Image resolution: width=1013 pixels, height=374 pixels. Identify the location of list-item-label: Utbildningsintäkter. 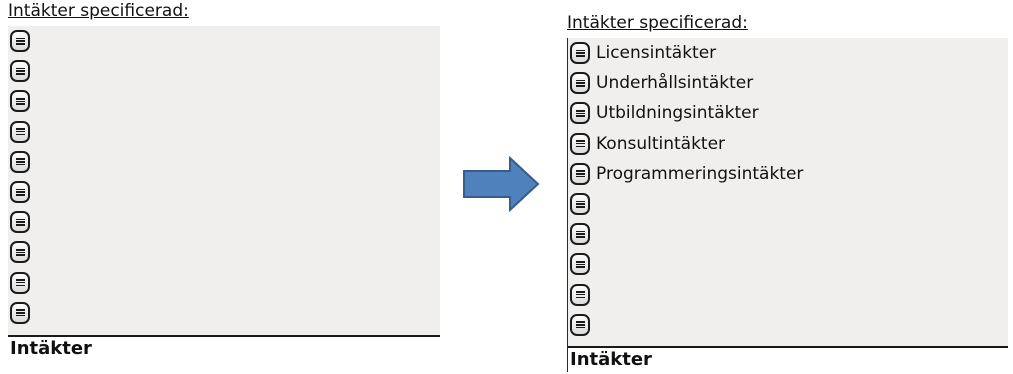
(677, 113).